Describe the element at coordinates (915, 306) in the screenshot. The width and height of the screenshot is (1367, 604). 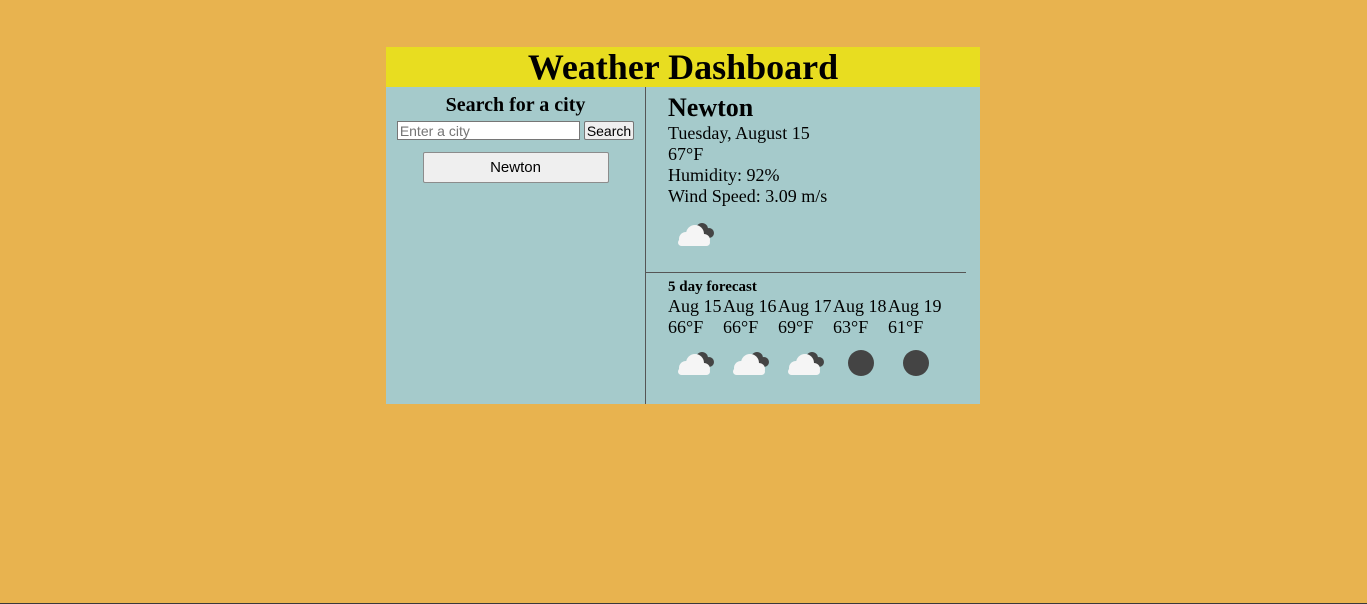
I see `forecast-date: Aug 19` at that location.